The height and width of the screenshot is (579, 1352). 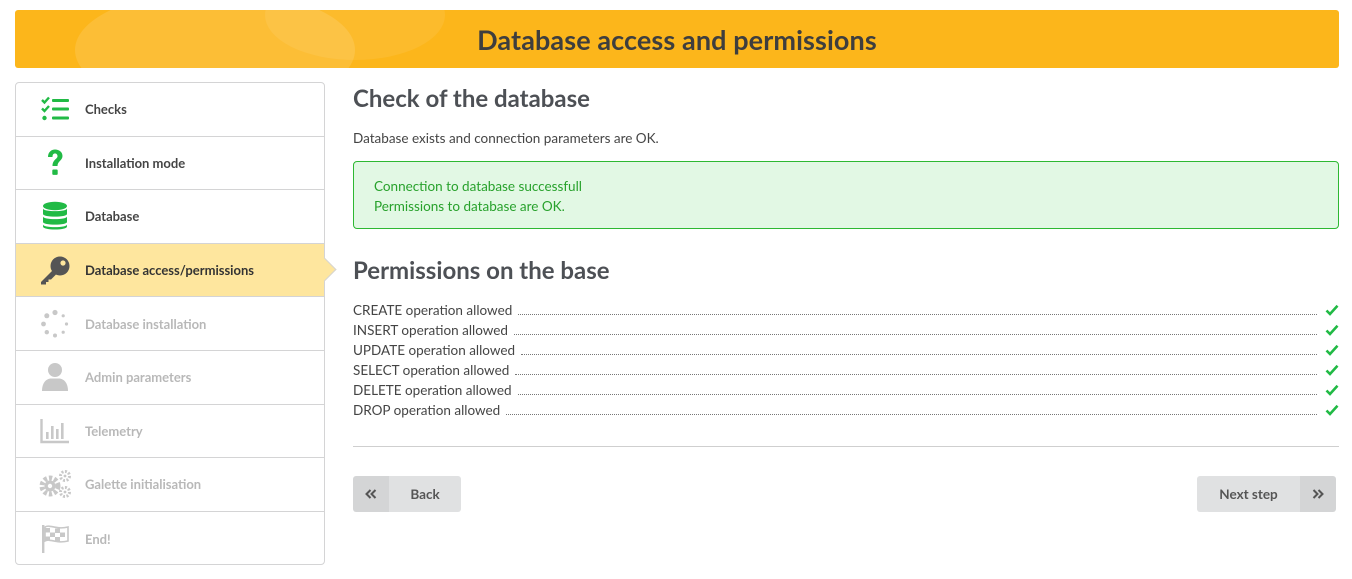 I want to click on page-header: Database access and permissions, so click(x=677, y=39).